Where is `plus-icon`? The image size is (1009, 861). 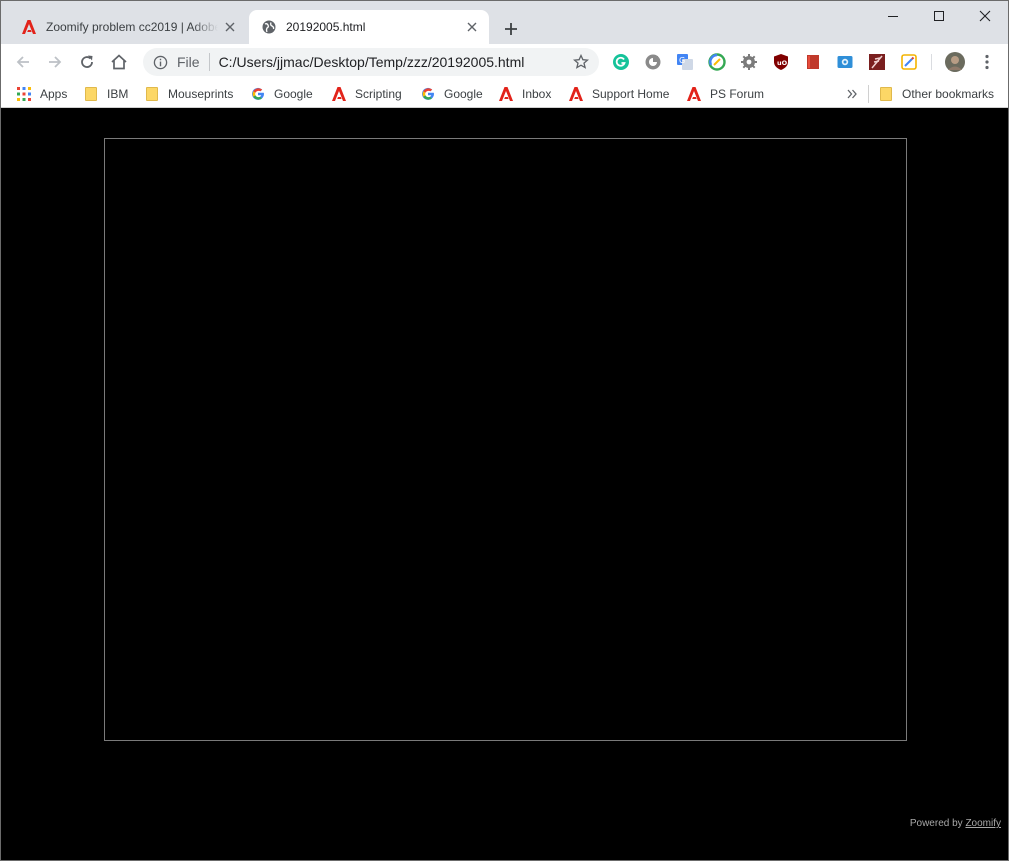 plus-icon is located at coordinates (511, 29).